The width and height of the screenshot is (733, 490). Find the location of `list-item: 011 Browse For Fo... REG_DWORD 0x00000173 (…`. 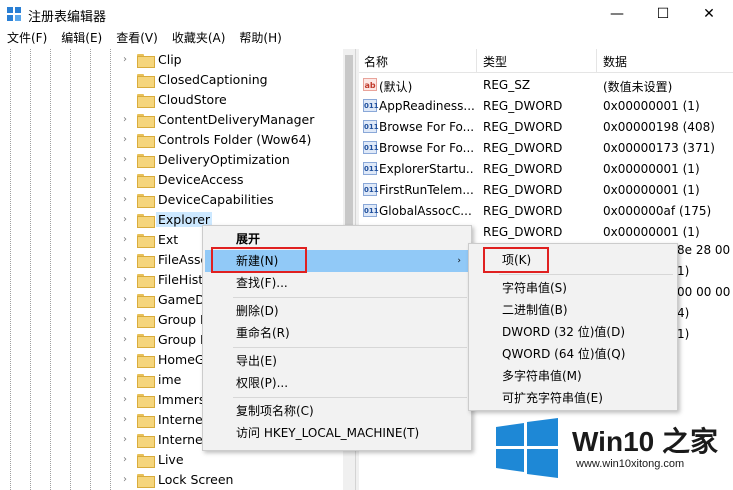

list-item: 011 Browse For Fo... REG_DWORD 0x00000173 (… is located at coordinates (546, 148).